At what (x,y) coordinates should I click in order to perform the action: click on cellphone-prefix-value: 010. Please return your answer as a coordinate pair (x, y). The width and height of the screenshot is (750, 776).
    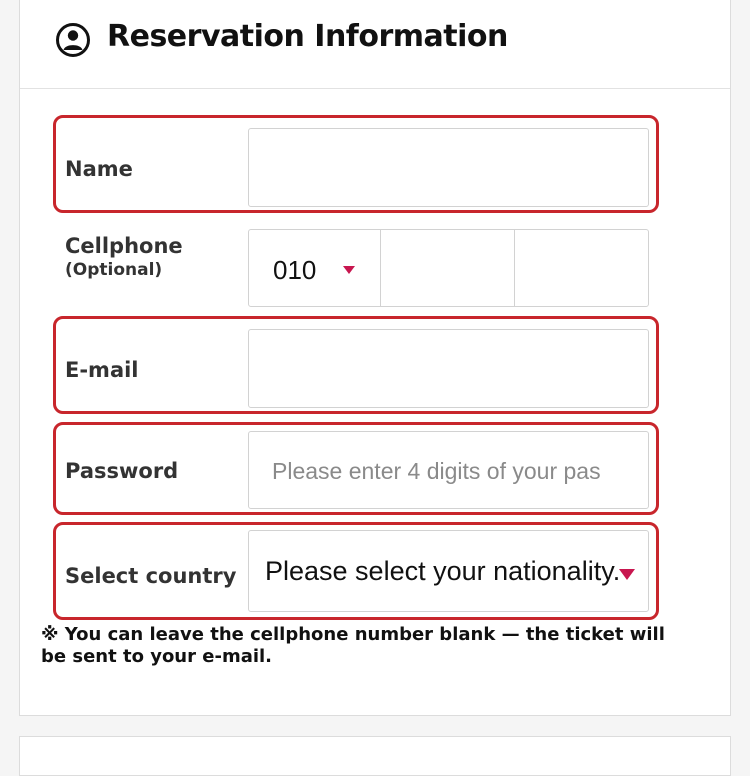
    Looking at the image, I should click on (295, 270).